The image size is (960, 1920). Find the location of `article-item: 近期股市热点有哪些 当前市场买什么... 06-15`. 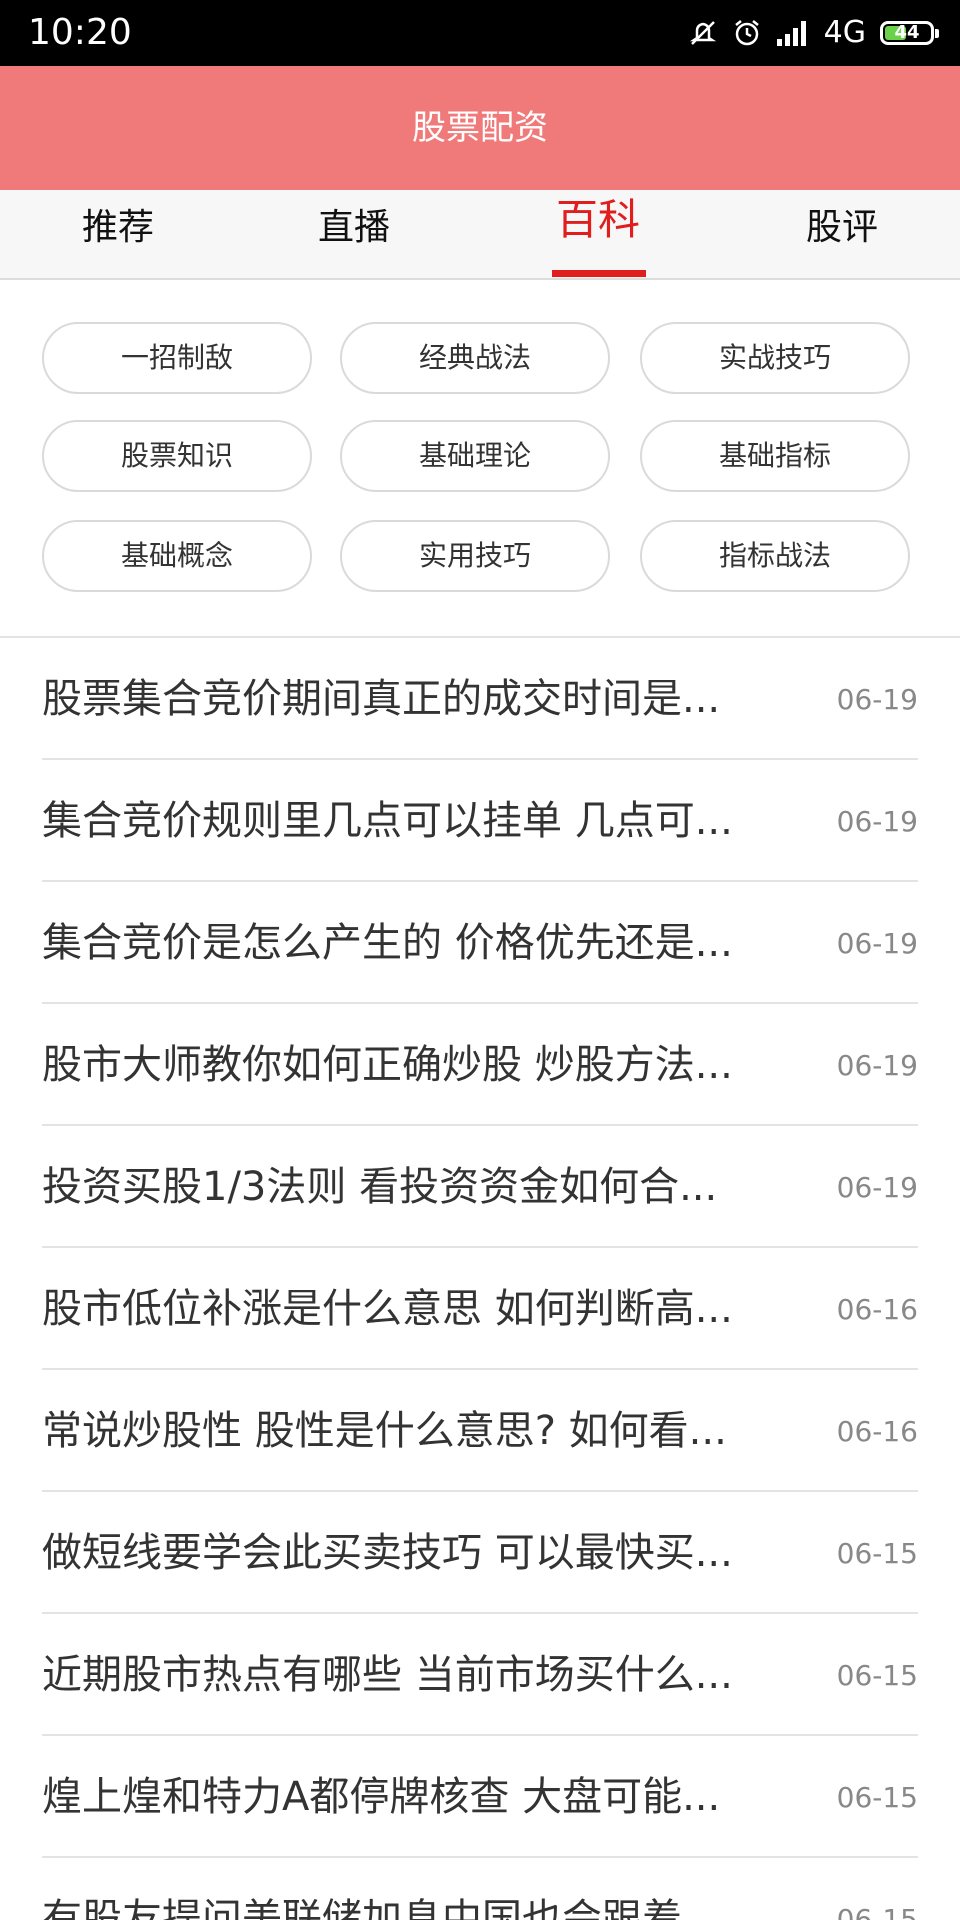

article-item: 近期股市热点有哪些 当前市场买什么... 06-15 is located at coordinates (480, 1675).